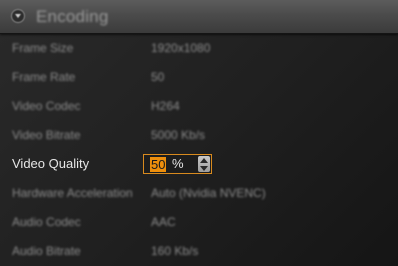  I want to click on video-quality-unit: %, so click(178, 163).